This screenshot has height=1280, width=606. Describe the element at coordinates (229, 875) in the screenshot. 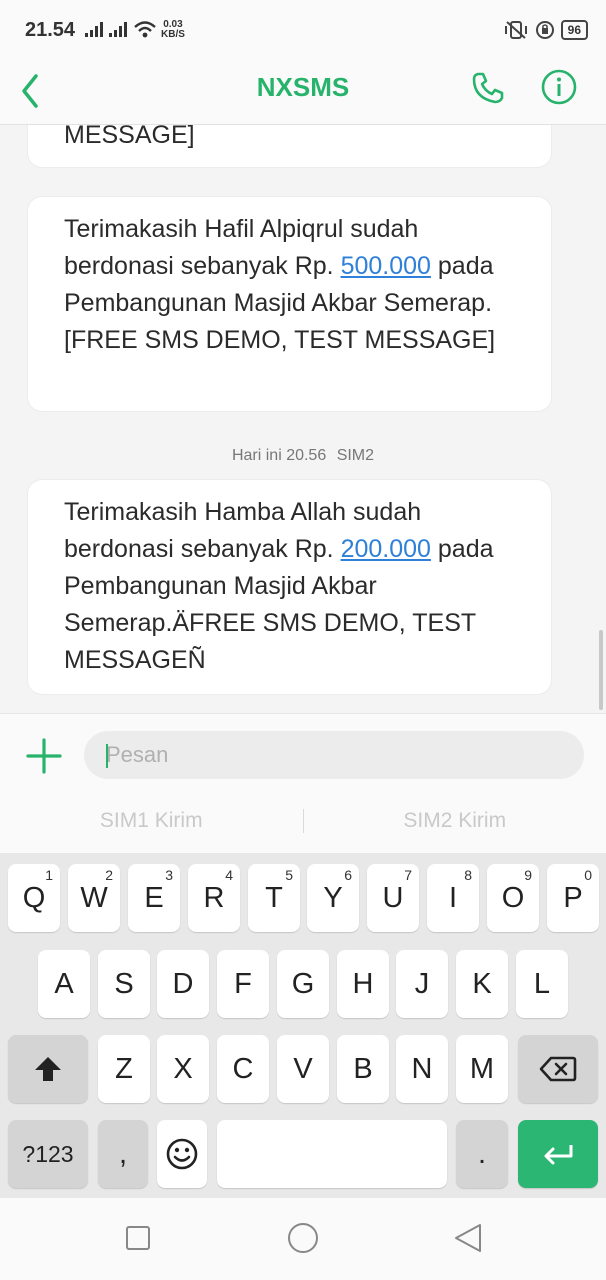

I see `key-hint: 4` at that location.